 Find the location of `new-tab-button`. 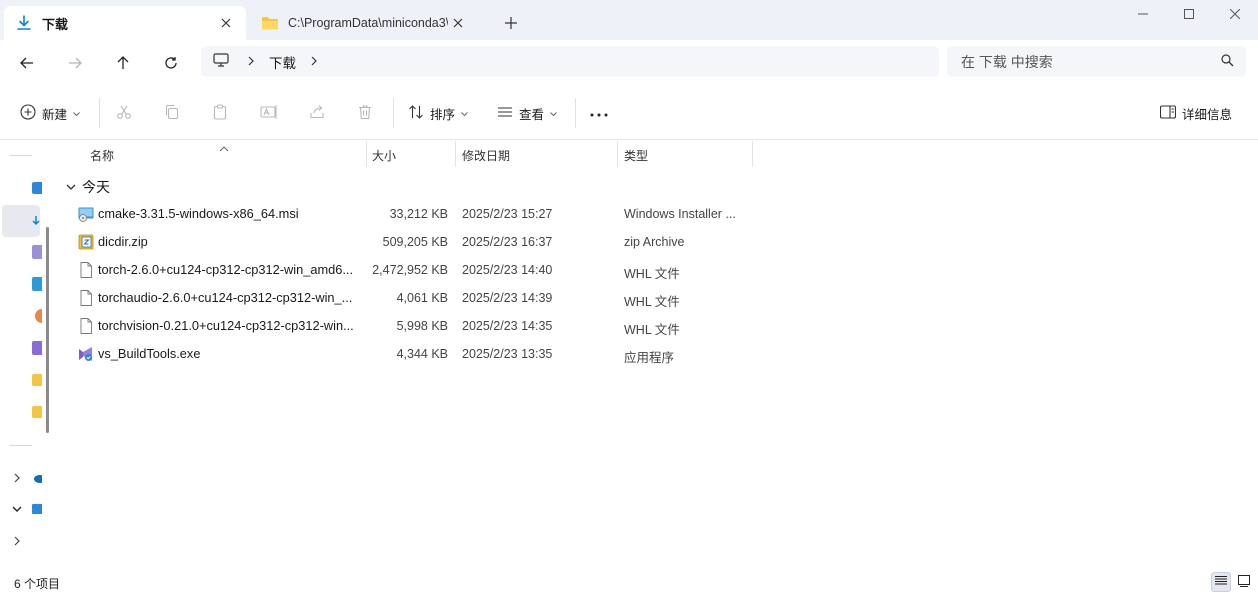

new-tab-button is located at coordinates (511, 23).